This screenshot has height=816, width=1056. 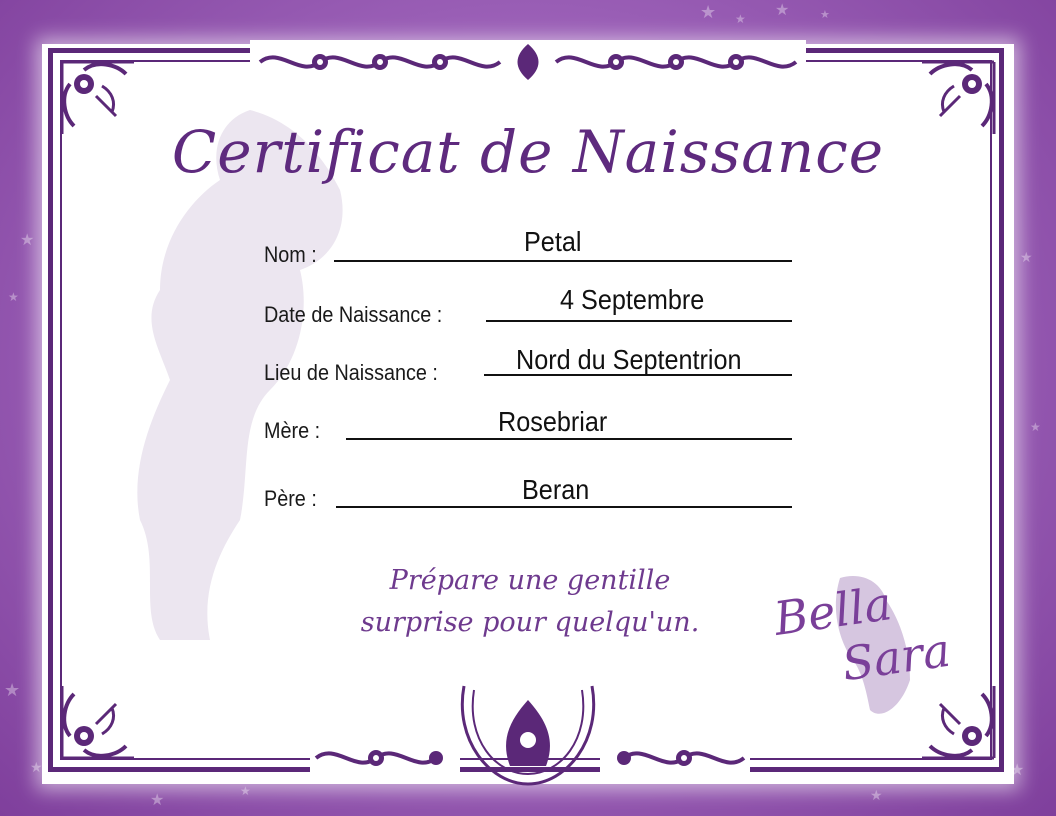 I want to click on field-label: Père :, so click(x=290, y=498).